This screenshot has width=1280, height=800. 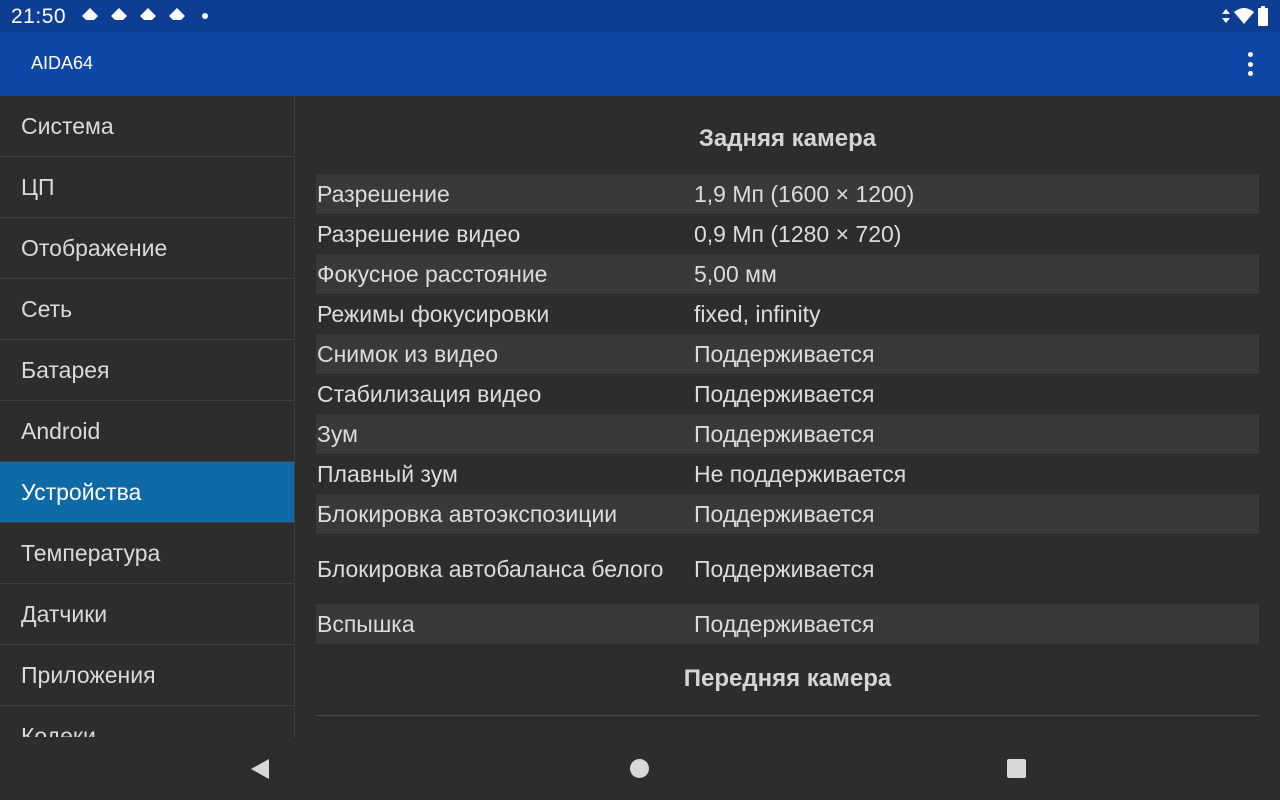 I want to click on sidebar-item-label: Температура, so click(x=91, y=552).